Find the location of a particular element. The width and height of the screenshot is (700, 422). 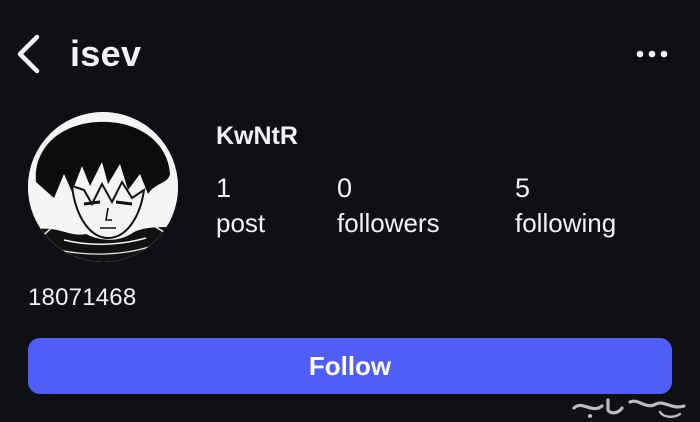

followers-count: 0 is located at coordinates (345, 188).